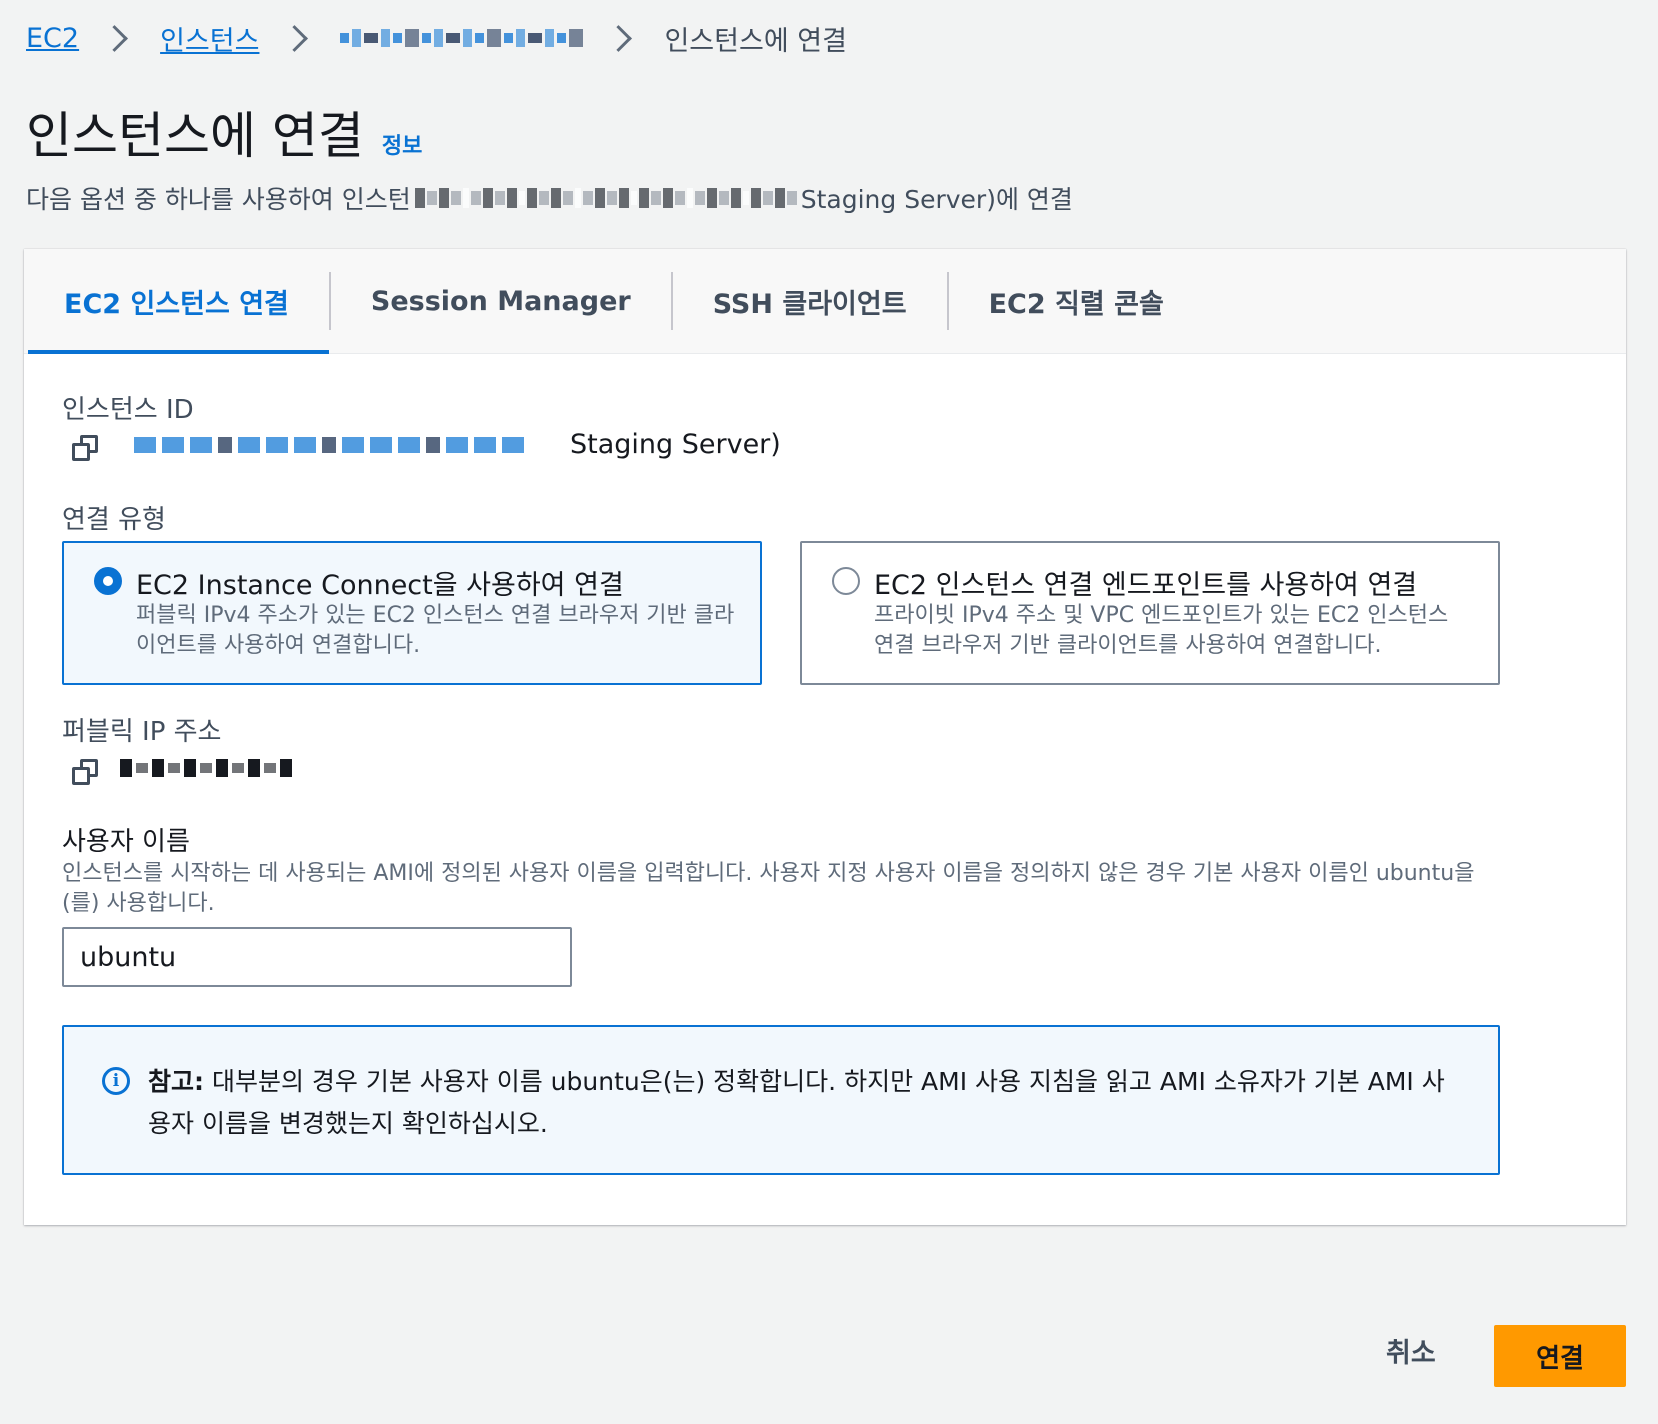 This screenshot has height=1424, width=1658. I want to click on redacted-instance-id, so click(329, 444).